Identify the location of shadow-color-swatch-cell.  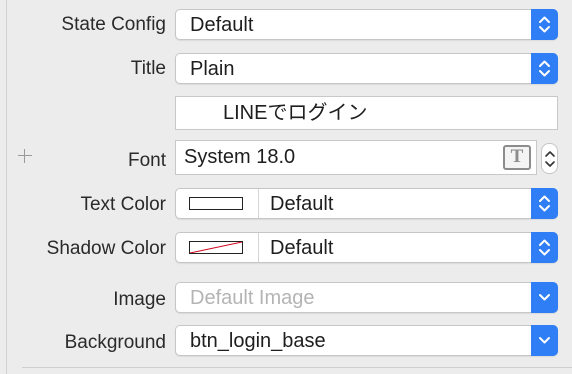
(217, 247).